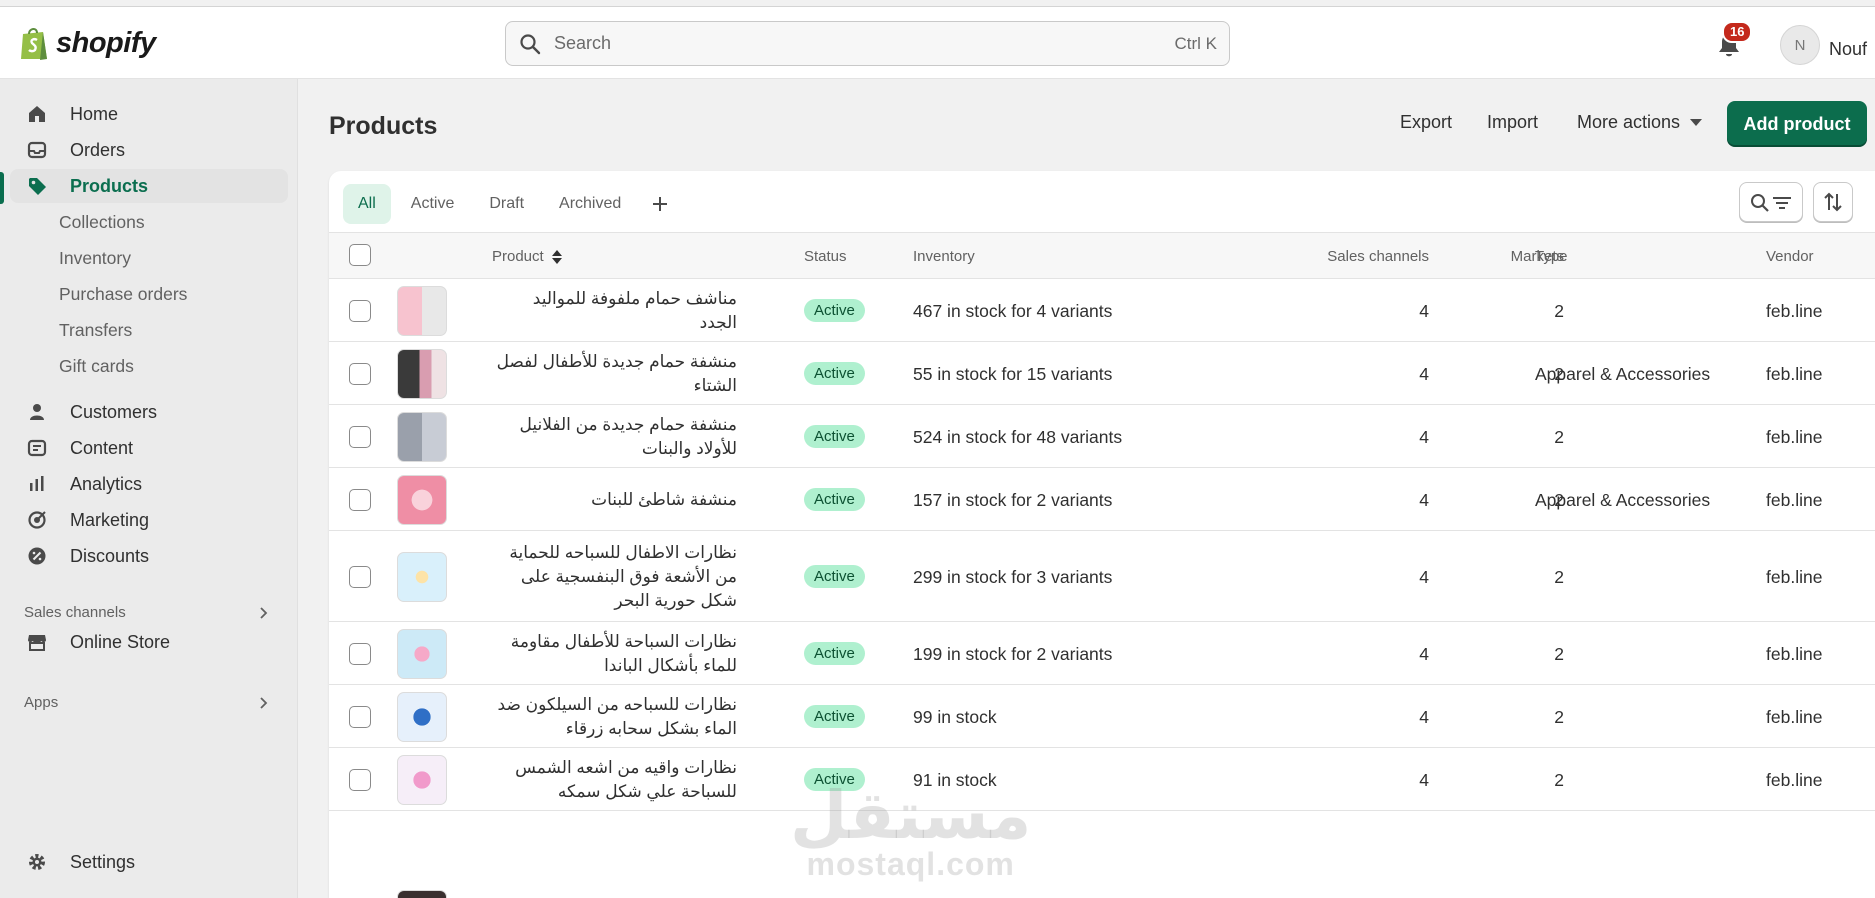 This screenshot has width=1875, height=898. Describe the element at coordinates (660, 204) in the screenshot. I see `add-view-icon` at that location.